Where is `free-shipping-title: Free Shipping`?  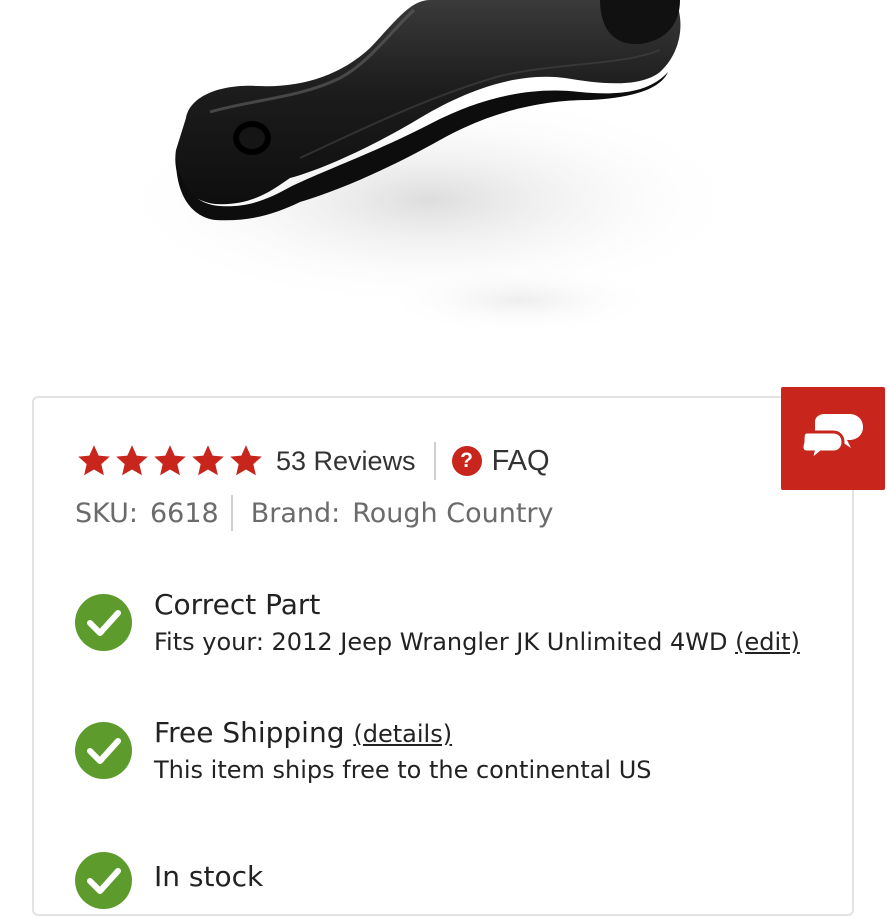
free-shipping-title: Free Shipping is located at coordinates (249, 732).